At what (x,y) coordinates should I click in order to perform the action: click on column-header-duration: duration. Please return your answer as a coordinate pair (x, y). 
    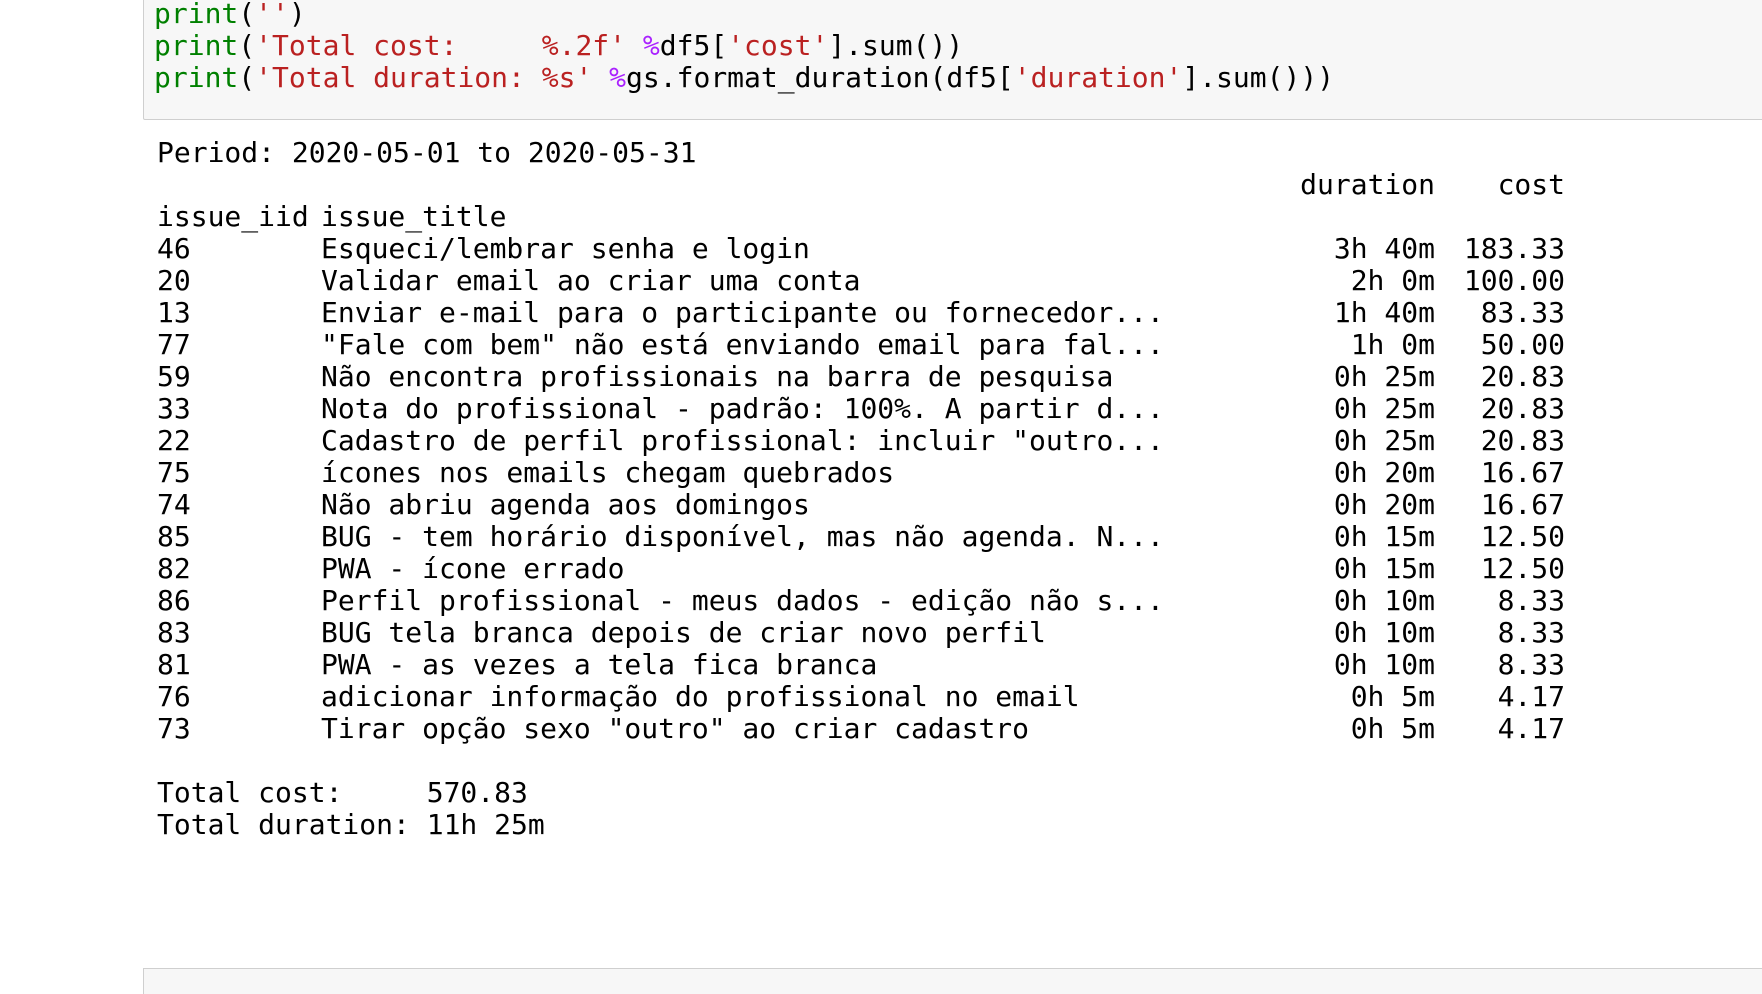
    Looking at the image, I should click on (1367, 184).